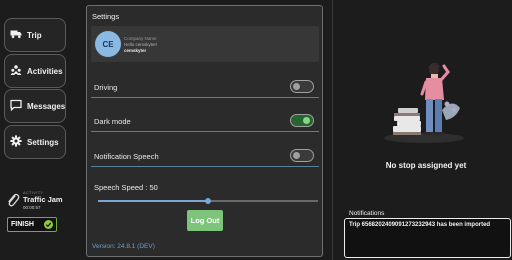 This screenshot has height=260, width=512. I want to click on driving-label: Driving, so click(106, 87).